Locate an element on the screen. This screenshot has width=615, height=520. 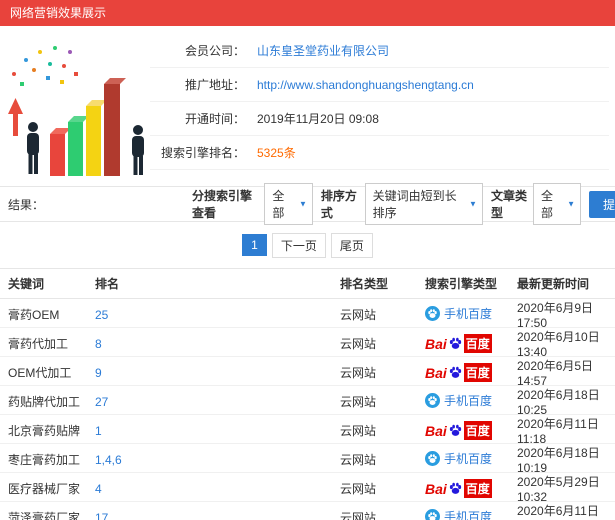
info-row-rank-count: 搜索引擎排名： 5325条 is located at coordinates (379, 153).